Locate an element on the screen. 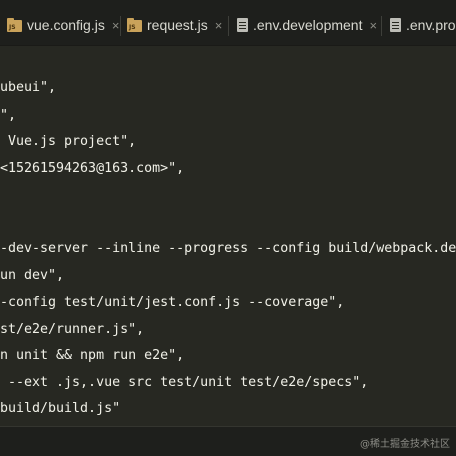 This screenshot has width=456, height=456. status-bar: @稀土掘金技术社区 is located at coordinates (228, 441).